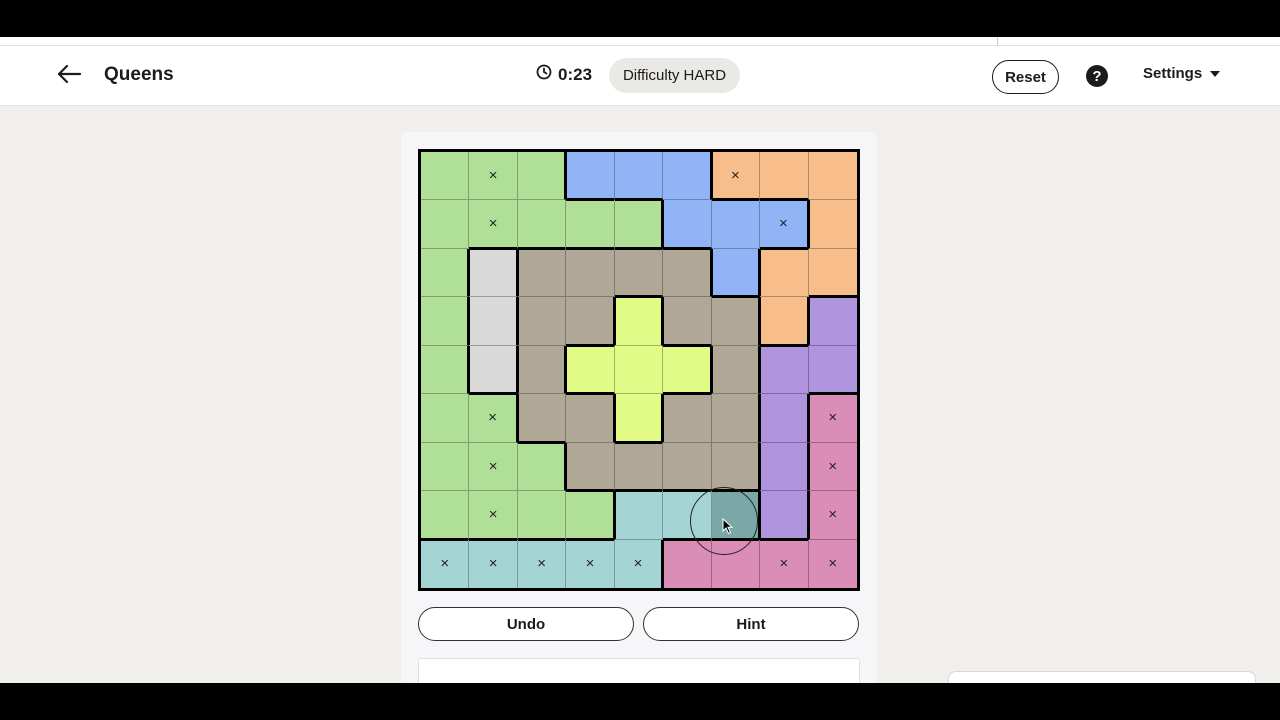  What do you see at coordinates (544, 74) in the screenshot?
I see `clock-icon` at bounding box center [544, 74].